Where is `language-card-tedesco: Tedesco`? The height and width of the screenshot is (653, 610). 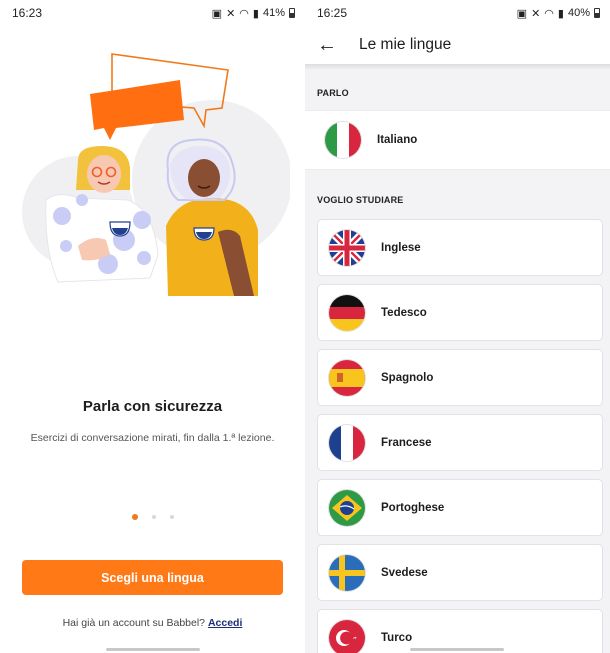
language-card-tedesco: Tedesco is located at coordinates (460, 312).